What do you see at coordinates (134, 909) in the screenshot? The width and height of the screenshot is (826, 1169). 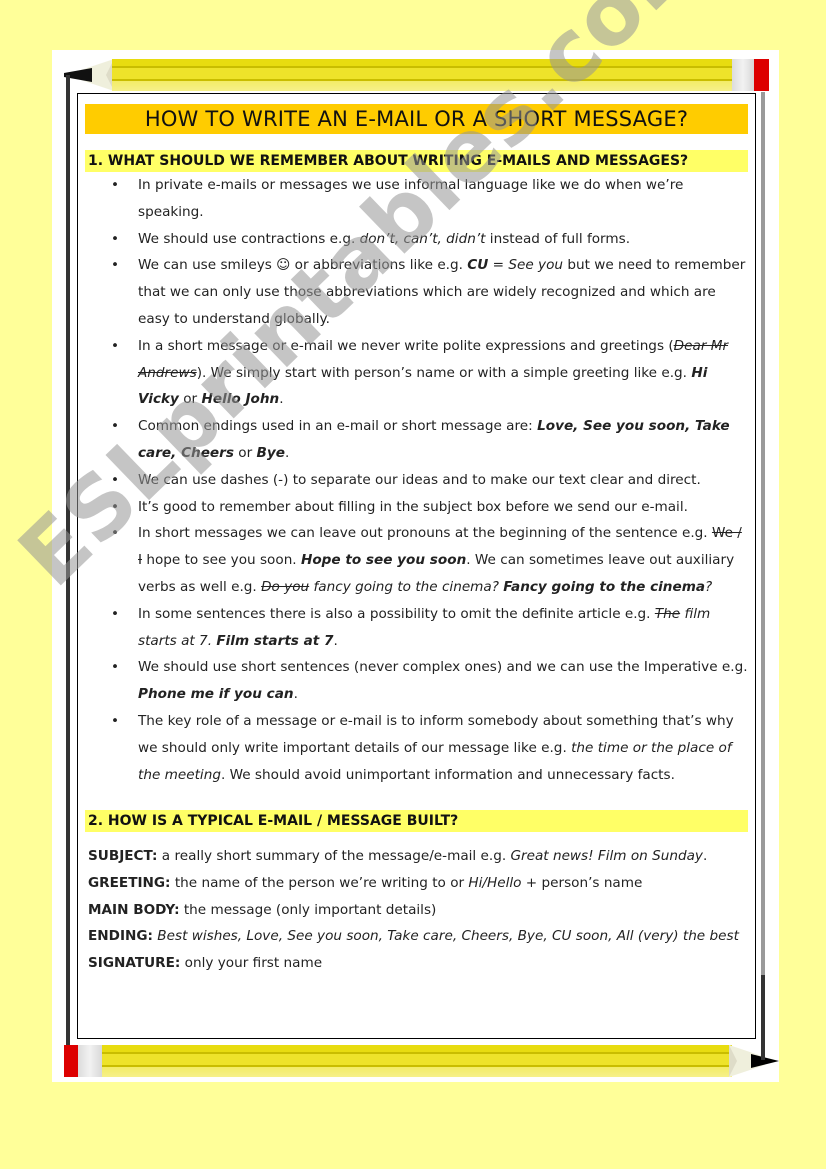 I see `structure-label: MAIN BODY:` at bounding box center [134, 909].